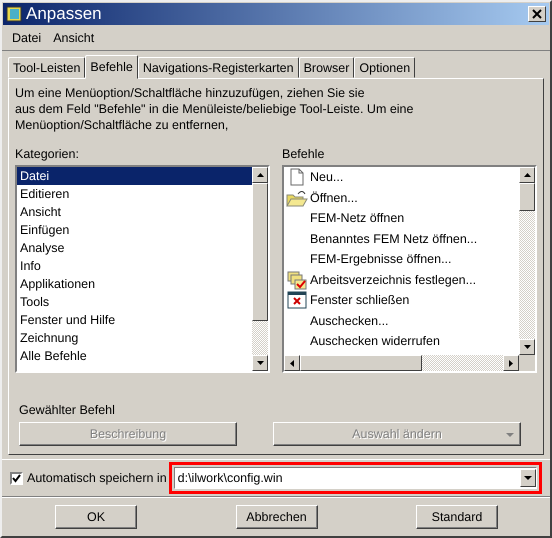 The height and width of the screenshot is (538, 552). What do you see at coordinates (96, 517) in the screenshot?
I see `dialog-button: OK` at bounding box center [96, 517].